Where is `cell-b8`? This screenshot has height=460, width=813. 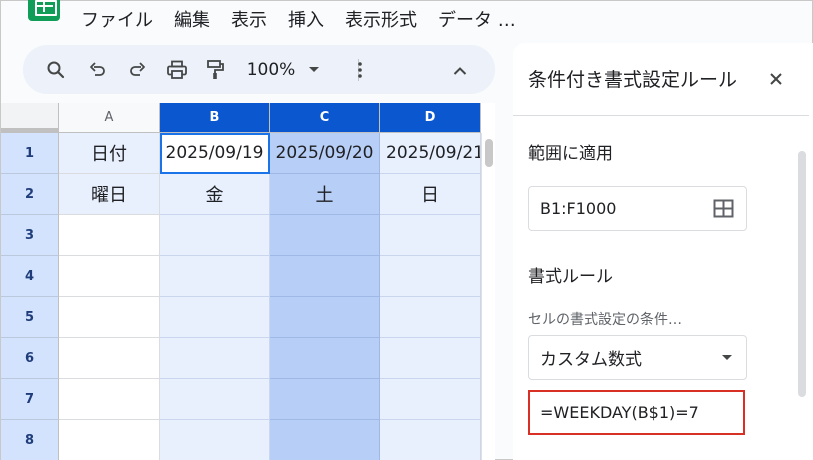 cell-b8 is located at coordinates (215, 440).